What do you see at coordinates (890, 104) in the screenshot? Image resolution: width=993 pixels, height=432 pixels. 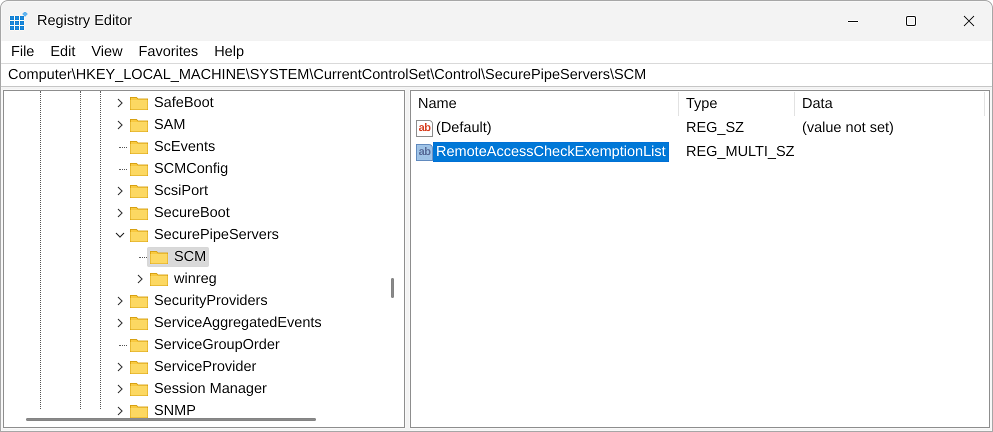 I see `column-header: Data` at bounding box center [890, 104].